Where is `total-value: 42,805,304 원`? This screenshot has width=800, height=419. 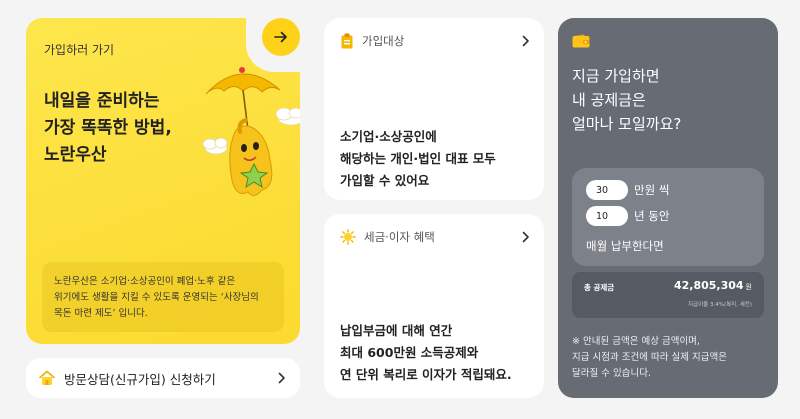
total-value: 42,805,304 원 is located at coordinates (713, 285).